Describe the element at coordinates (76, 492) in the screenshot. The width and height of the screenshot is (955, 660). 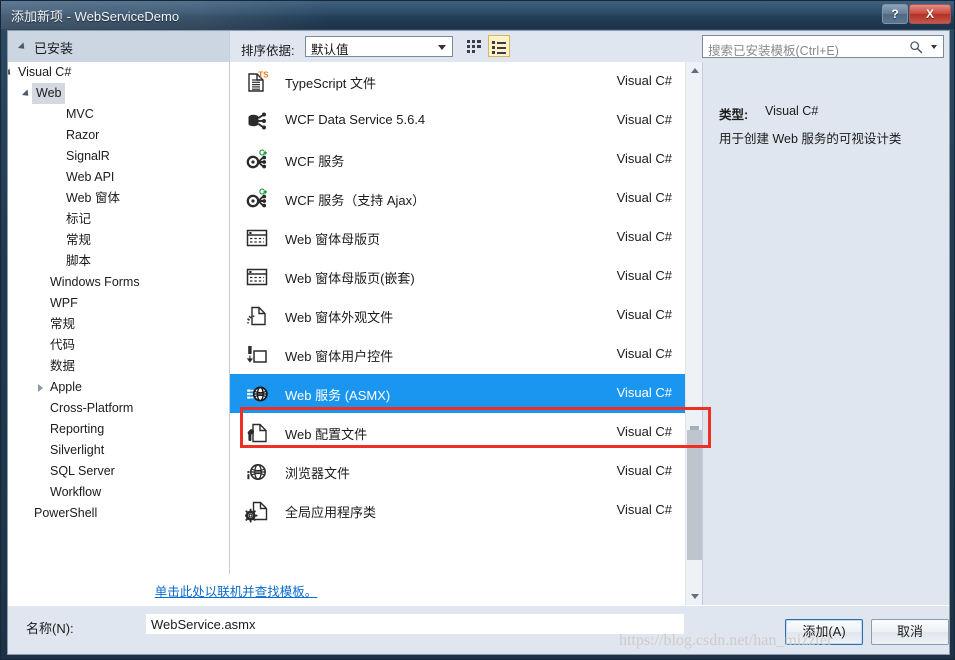
I see `tree-item-label: Workflow` at that location.